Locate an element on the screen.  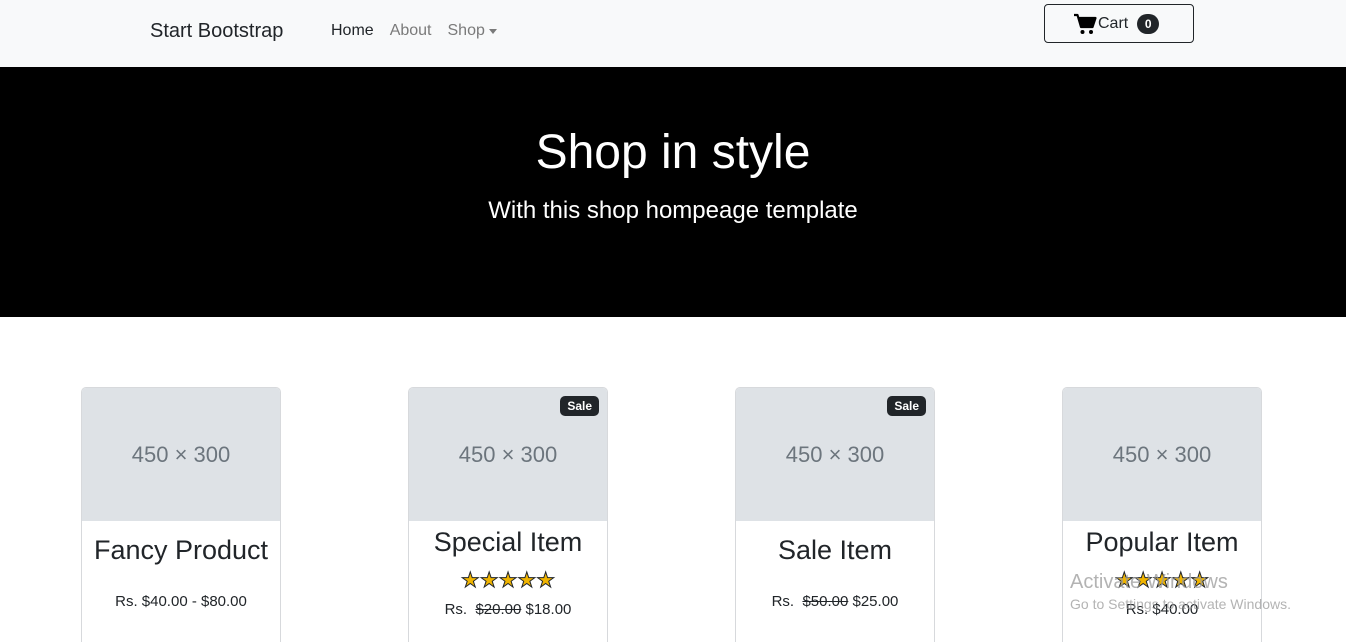
product-name: Fancy Product is located at coordinates (181, 550).